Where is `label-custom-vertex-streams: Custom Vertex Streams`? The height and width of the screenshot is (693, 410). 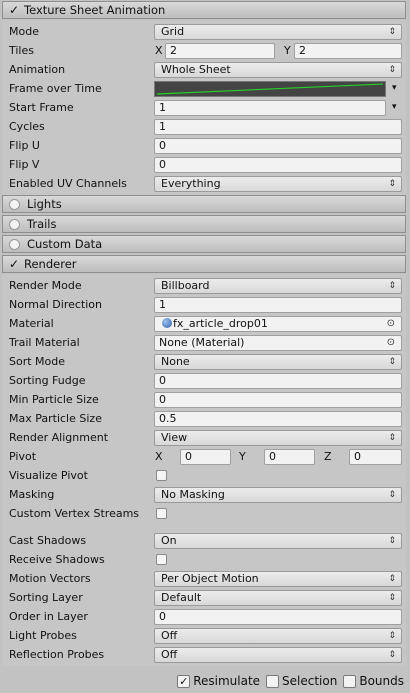
label-custom-vertex-streams: Custom Vertex Streams is located at coordinates (74, 513).